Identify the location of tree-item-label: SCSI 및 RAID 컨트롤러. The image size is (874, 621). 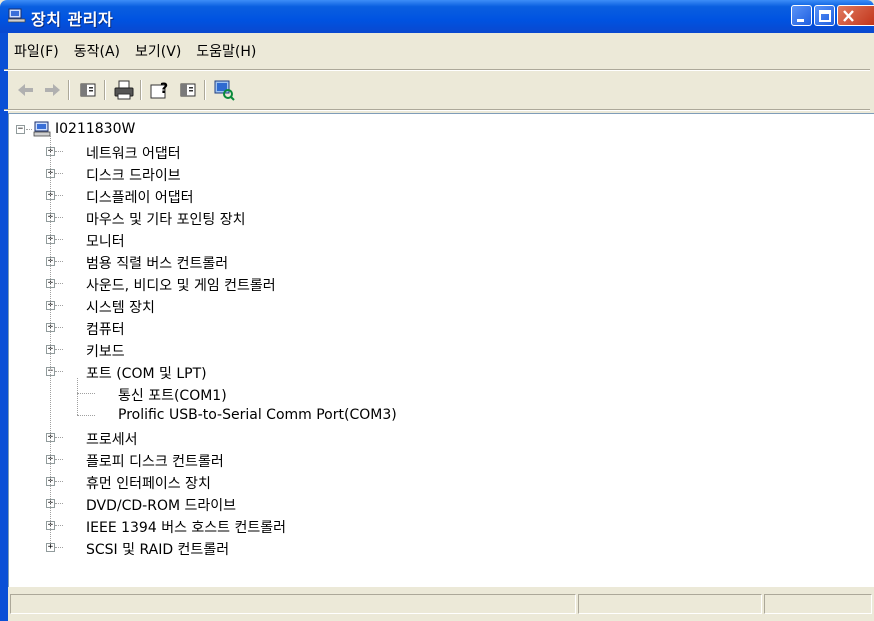
(158, 550).